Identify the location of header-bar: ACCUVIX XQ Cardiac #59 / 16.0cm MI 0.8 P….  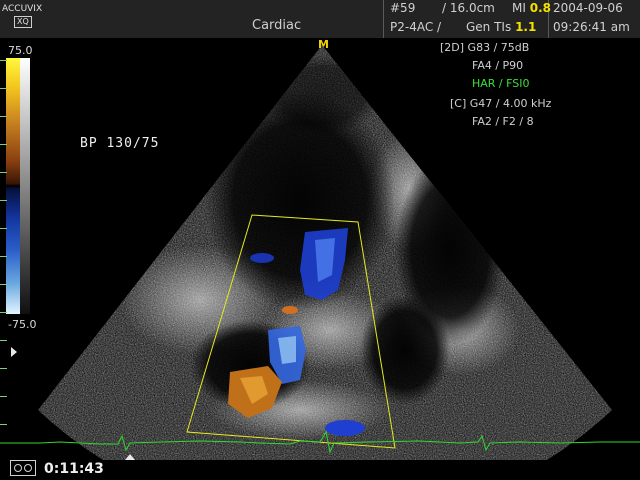
(320, 19).